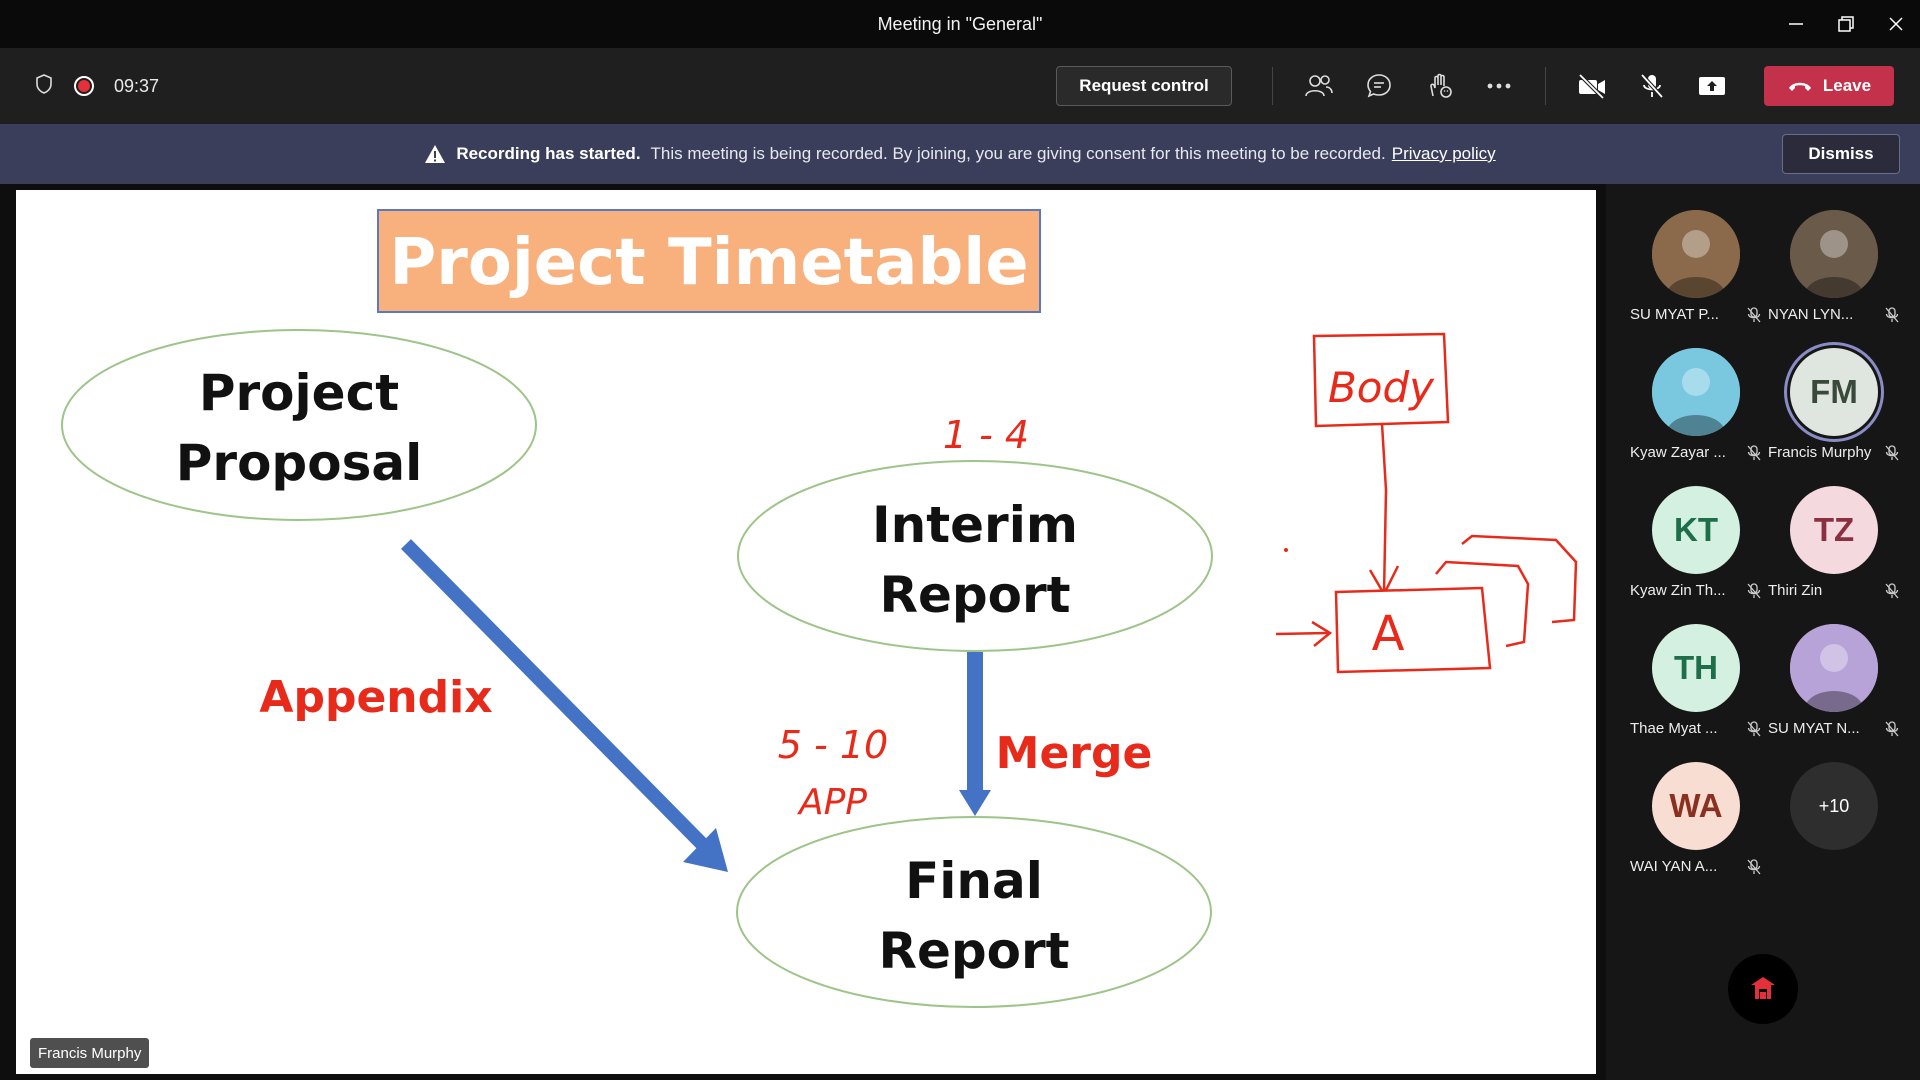 The height and width of the screenshot is (1080, 1920). Describe the element at coordinates (975, 803) in the screenshot. I see `vertical-arrow-head` at that location.